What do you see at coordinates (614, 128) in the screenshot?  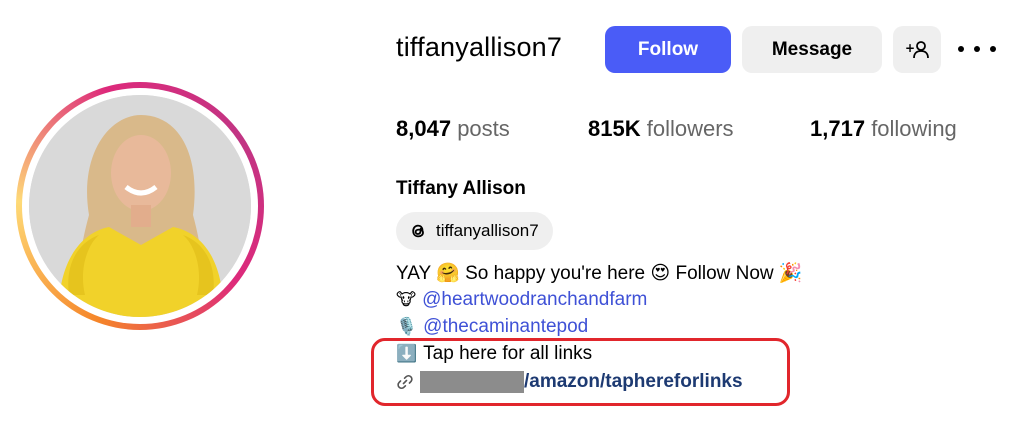 I see `followers-count: 815K` at bounding box center [614, 128].